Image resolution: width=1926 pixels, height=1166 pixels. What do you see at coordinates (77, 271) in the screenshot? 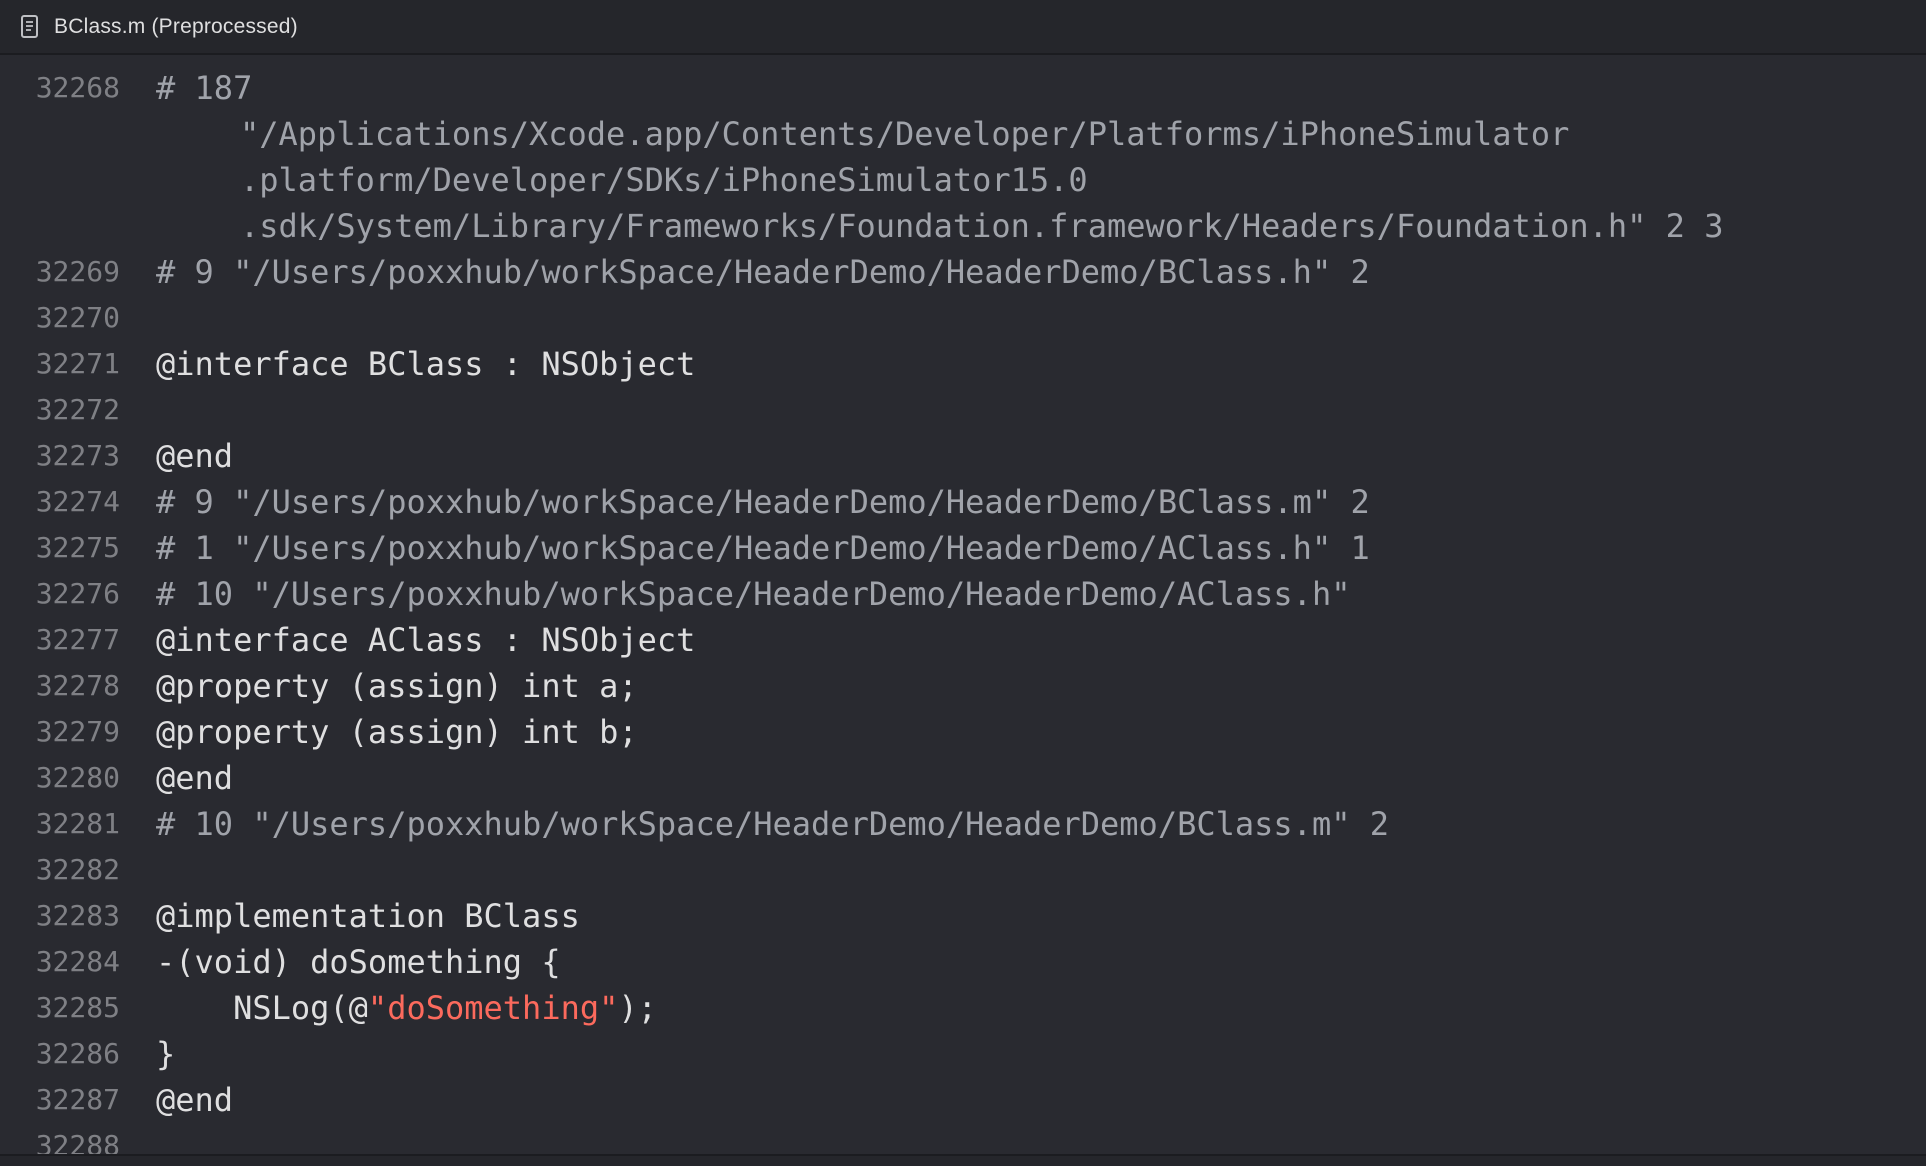
I see `line-number: 32269` at bounding box center [77, 271].